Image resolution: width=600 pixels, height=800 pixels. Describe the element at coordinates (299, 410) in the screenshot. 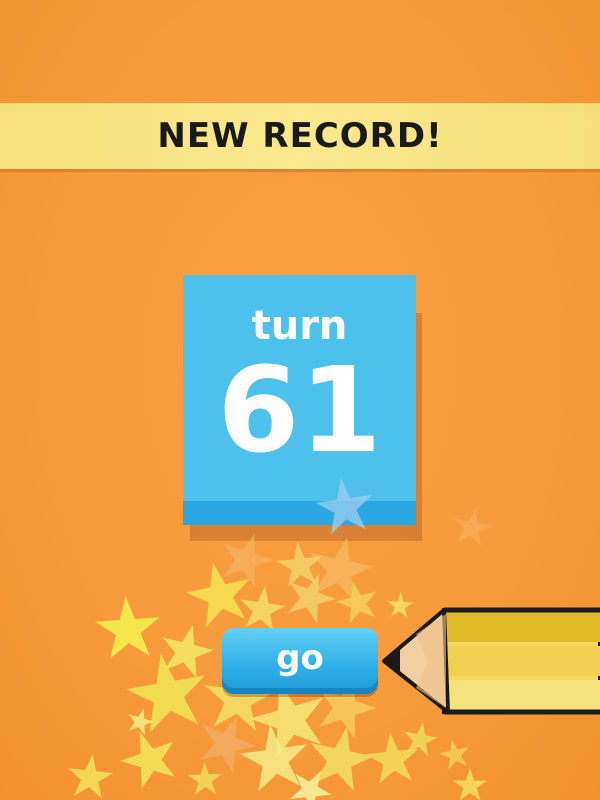

I see `turn-number: 61` at that location.